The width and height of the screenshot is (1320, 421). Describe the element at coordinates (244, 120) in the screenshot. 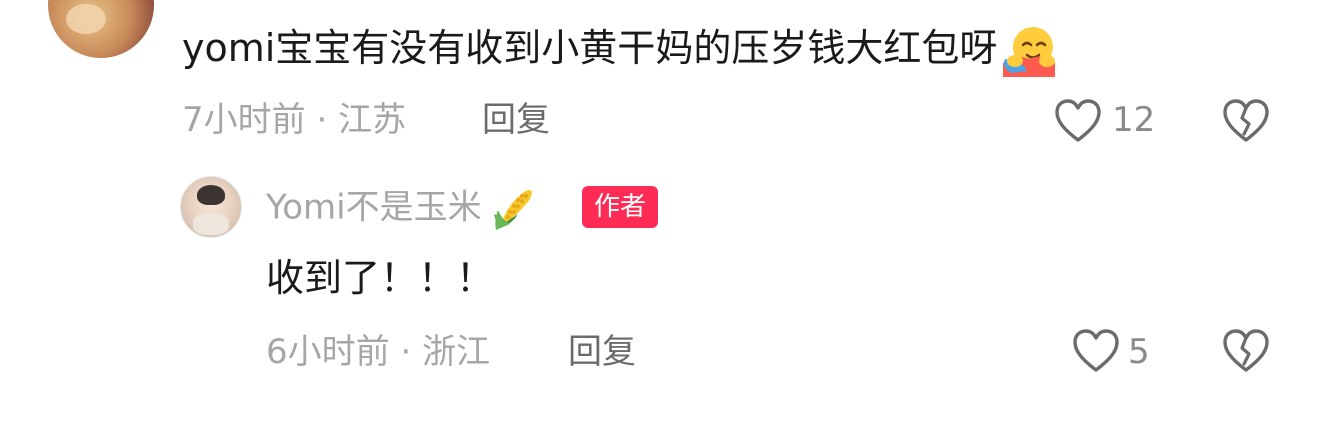

I see `comment-time: 7小时前` at that location.